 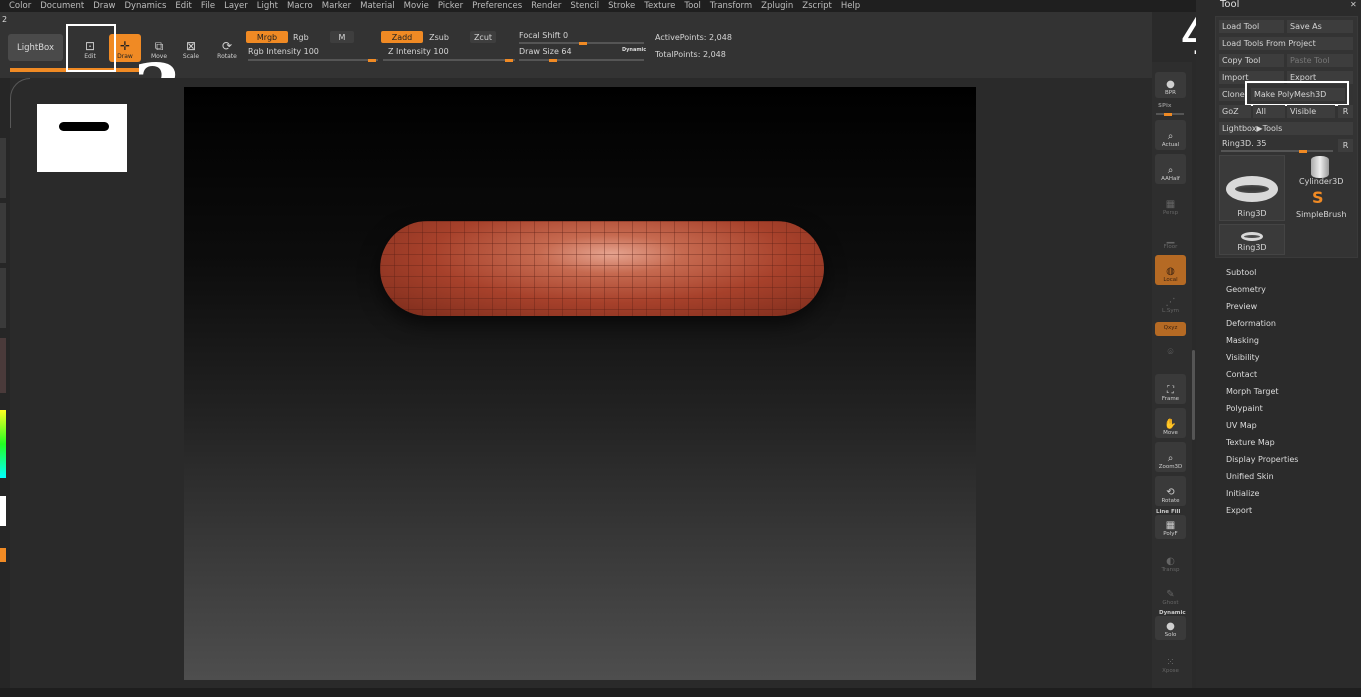 I want to click on aahalf-button: ⌕ AAHalf, so click(x=1170, y=169).